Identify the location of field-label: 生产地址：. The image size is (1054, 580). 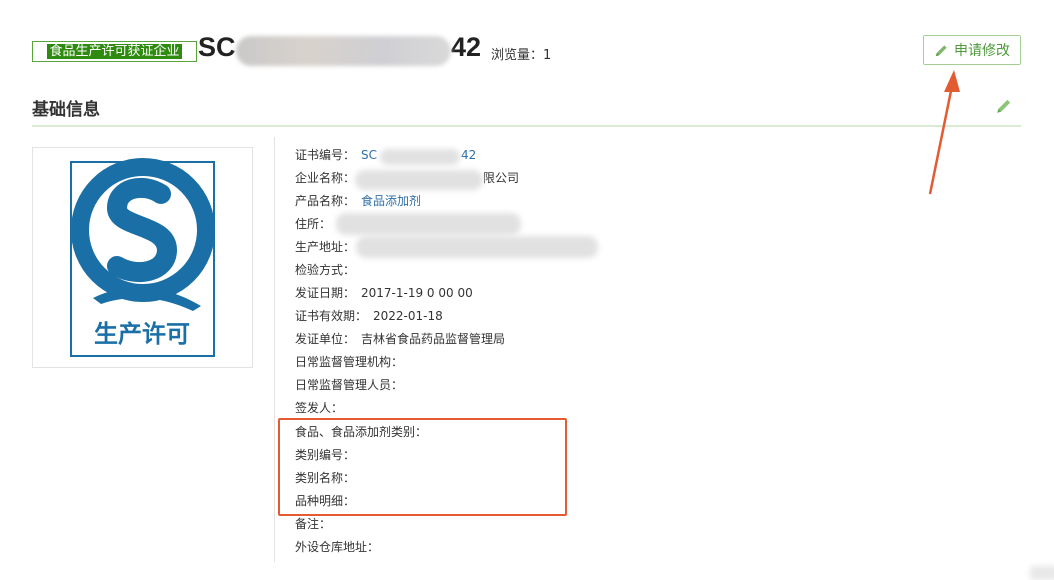
(325, 247).